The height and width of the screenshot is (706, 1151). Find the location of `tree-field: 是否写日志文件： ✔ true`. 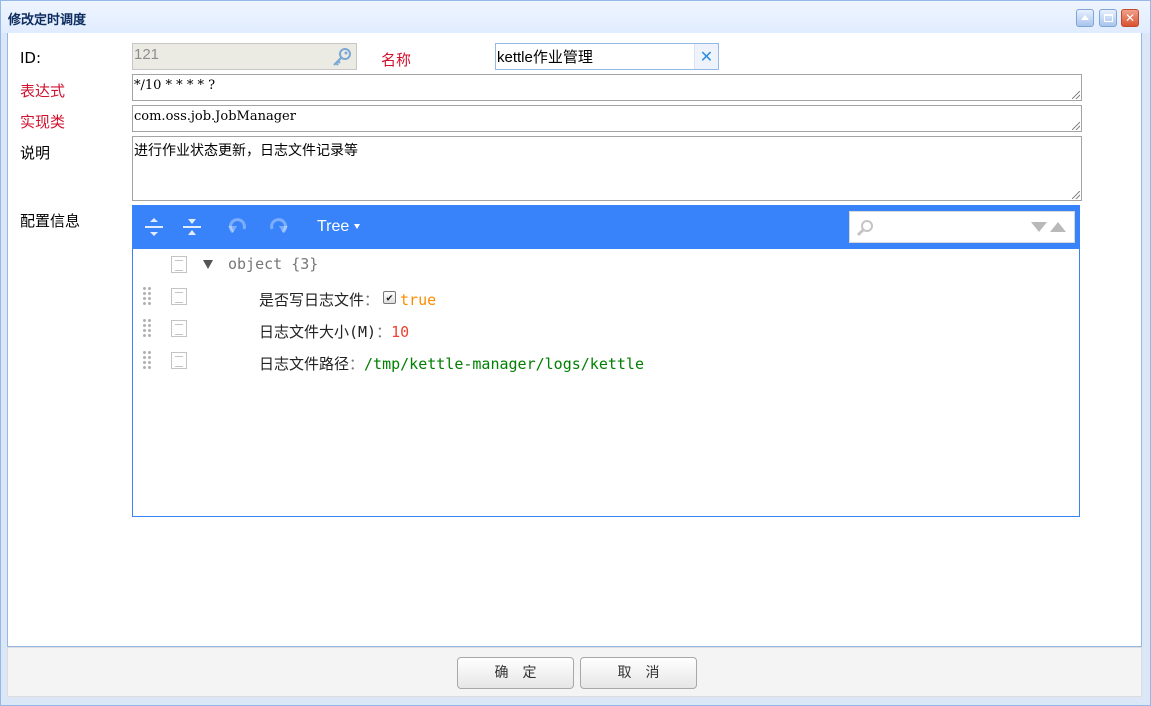

tree-field: 是否写日志文件： ✔ true is located at coordinates (347, 299).